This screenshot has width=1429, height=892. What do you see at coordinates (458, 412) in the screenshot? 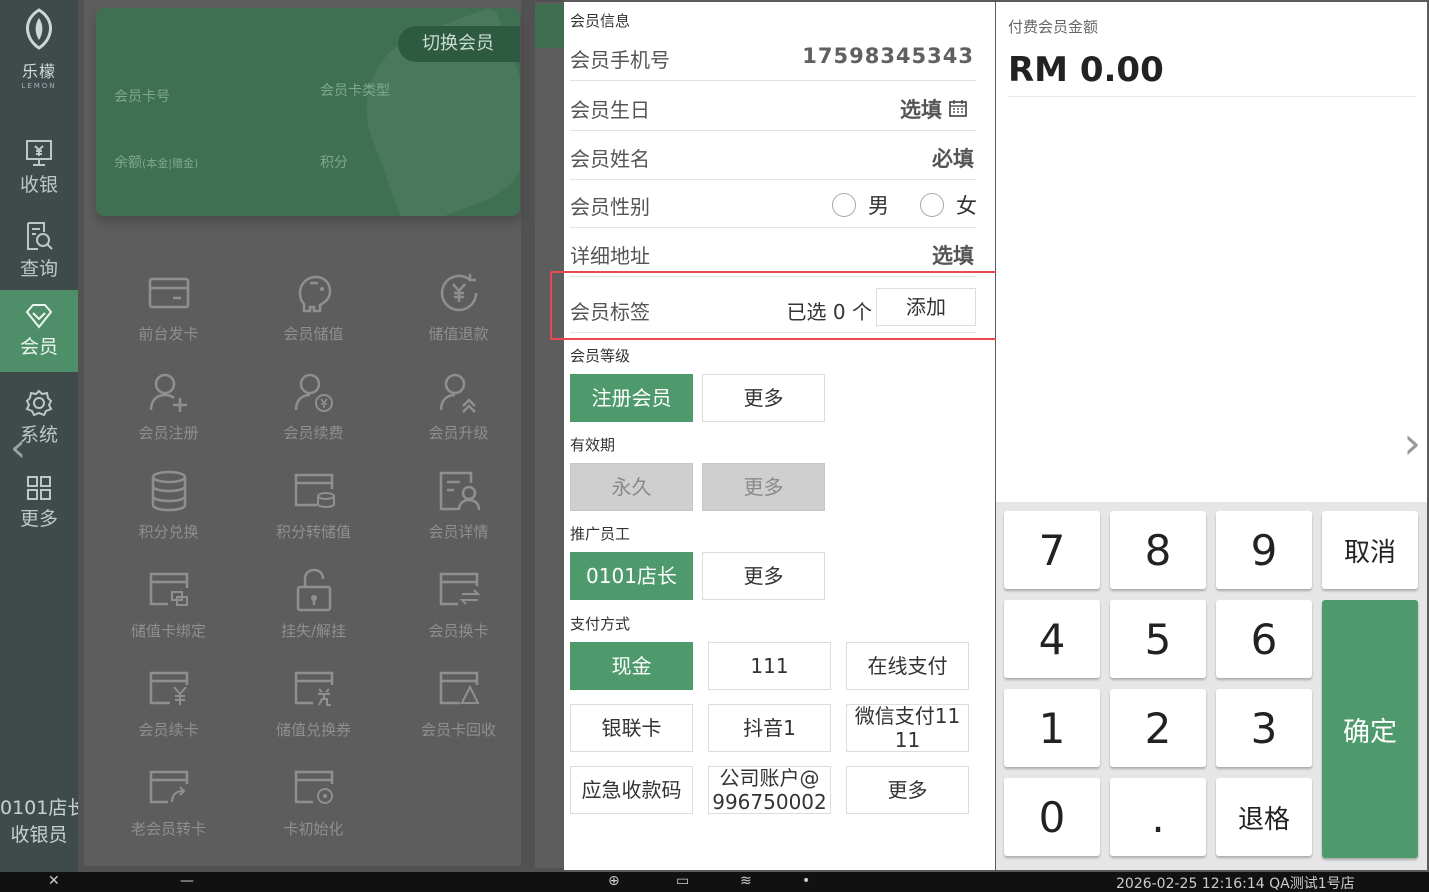
I see `grid-item-upgrade: 会员升级` at bounding box center [458, 412].